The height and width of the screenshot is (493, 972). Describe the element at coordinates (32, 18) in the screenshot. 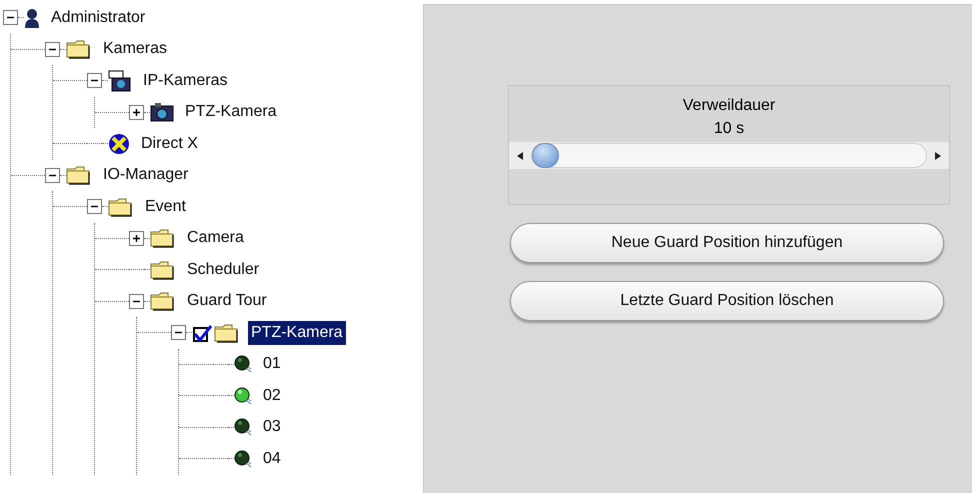

I see `person-icon` at that location.